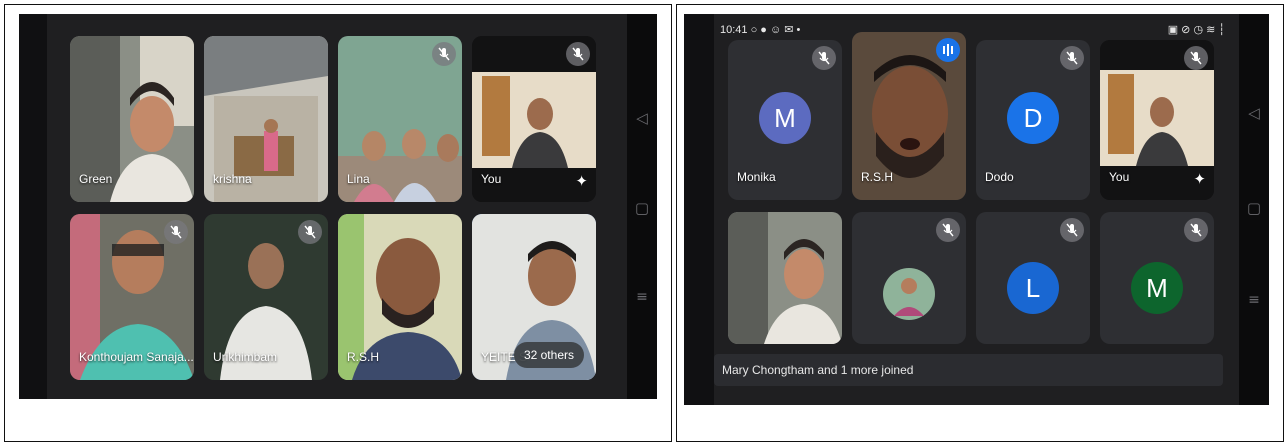  I want to click on avatar: L, so click(1033, 288).